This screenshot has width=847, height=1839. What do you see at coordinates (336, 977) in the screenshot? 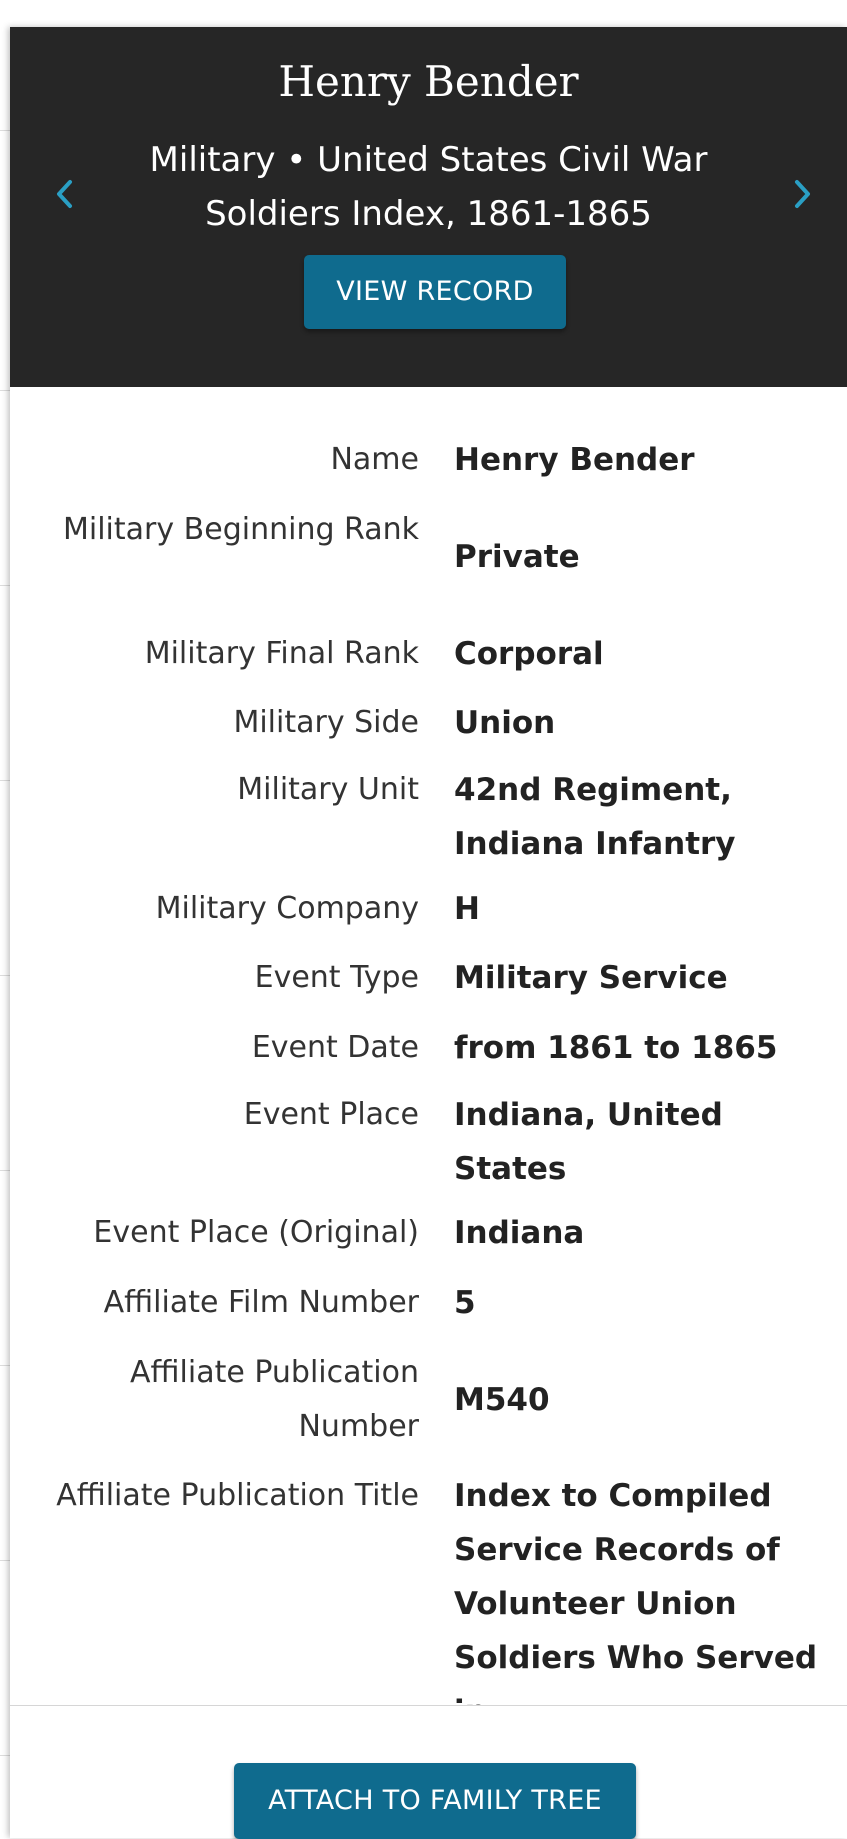
I see `detail-label: Event Type` at bounding box center [336, 977].